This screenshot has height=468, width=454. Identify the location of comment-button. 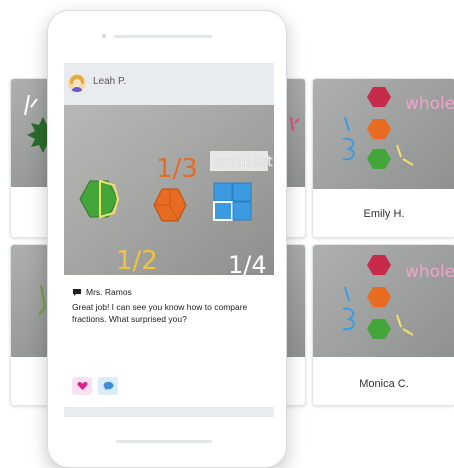
(108, 386).